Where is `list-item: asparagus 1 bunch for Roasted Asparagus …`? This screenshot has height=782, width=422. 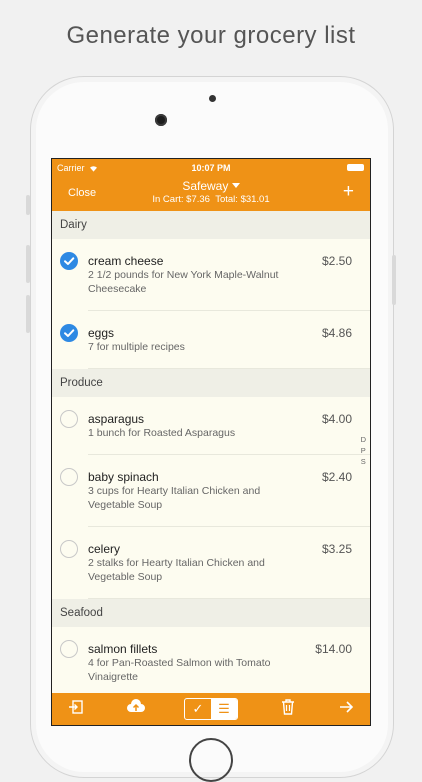
list-item: asparagus 1 bunch for Roasted Asparagus … is located at coordinates (215, 426).